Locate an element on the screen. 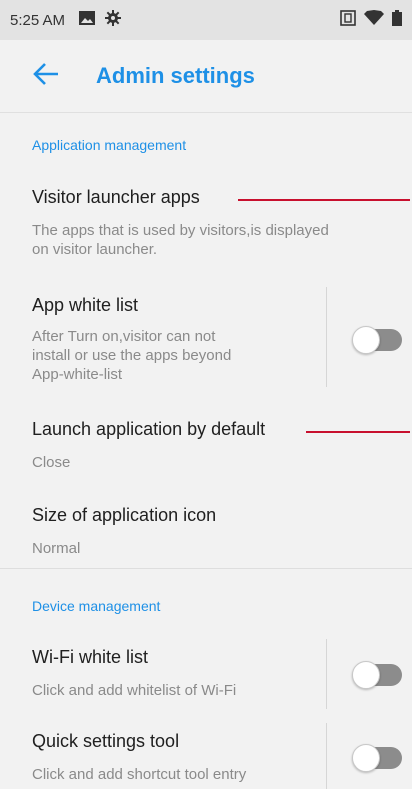 Image resolution: width=412 pixels, height=789 pixels. setting-title: App white list is located at coordinates (85, 305).